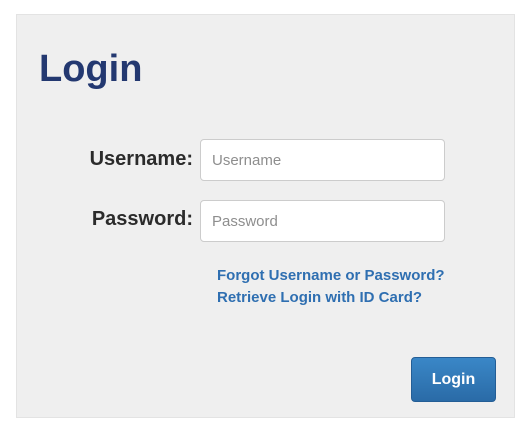 This screenshot has width=519, height=430. I want to click on login-button: Login, so click(453, 379).